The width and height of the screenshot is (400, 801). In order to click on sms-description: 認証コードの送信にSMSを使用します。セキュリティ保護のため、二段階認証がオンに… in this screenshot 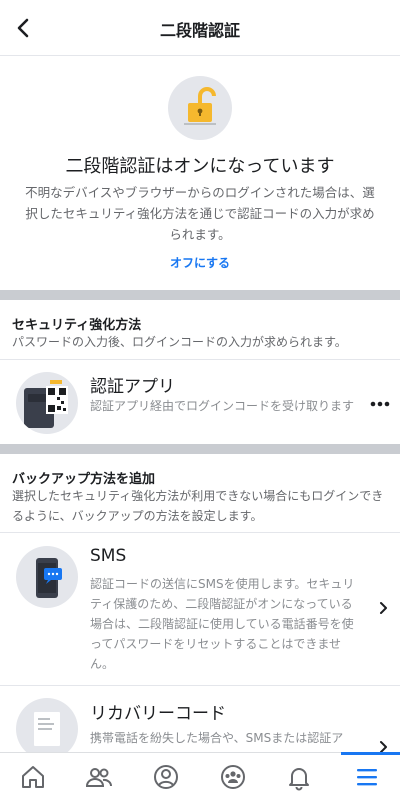, I will do `click(222, 624)`.